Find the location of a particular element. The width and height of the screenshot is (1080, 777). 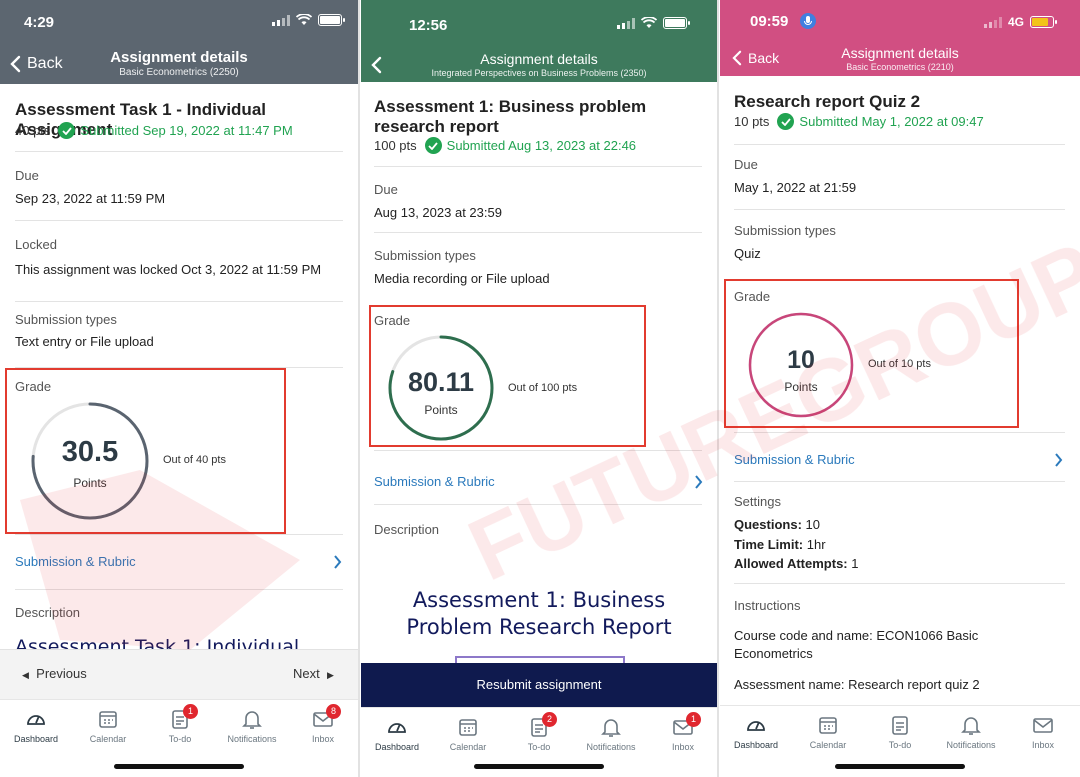

todo-icon-wrap: 2 is located at coordinates (542, 725).